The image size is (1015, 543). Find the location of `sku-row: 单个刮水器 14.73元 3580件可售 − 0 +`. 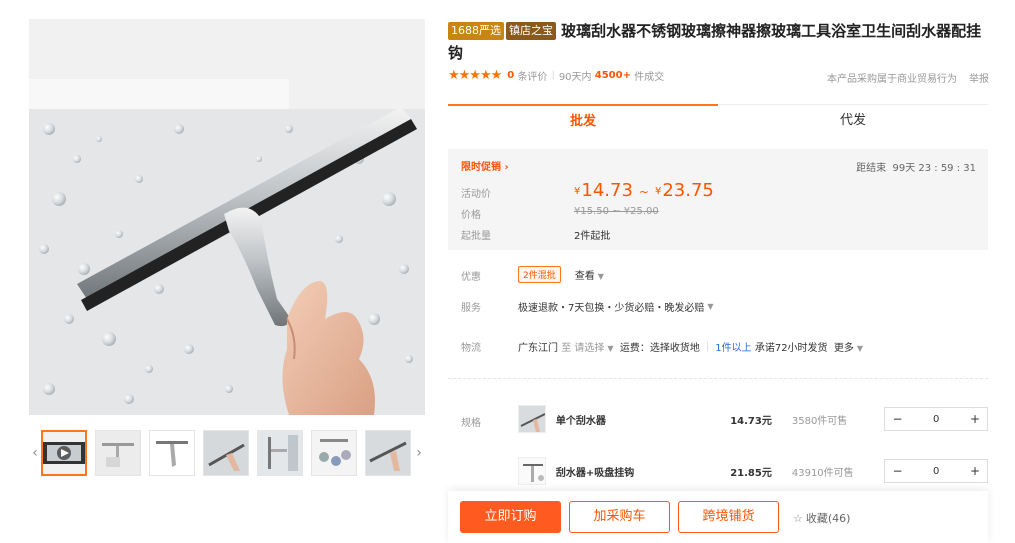

sku-row: 单个刮水器 14.73元 3580件可售 − 0 + is located at coordinates (753, 419).